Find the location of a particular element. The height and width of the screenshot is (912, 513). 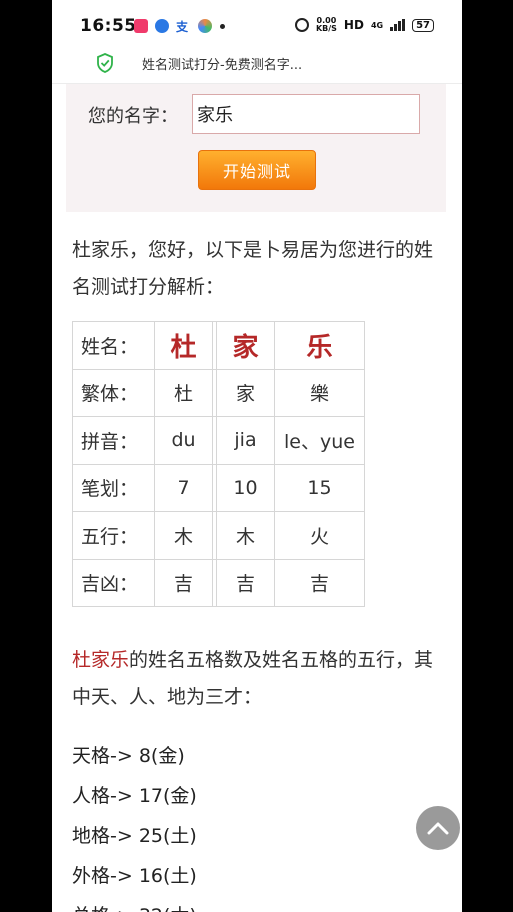

table-cell: 火 is located at coordinates (319, 535).